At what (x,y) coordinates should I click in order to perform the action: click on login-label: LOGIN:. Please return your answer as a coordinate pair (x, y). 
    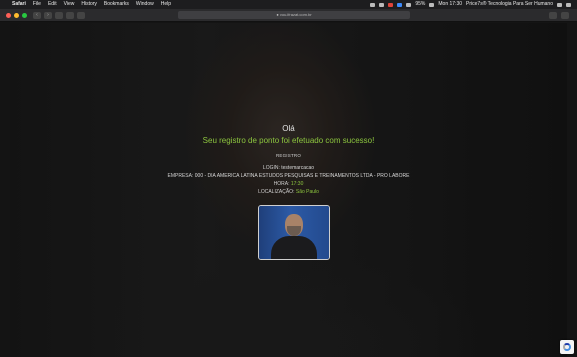
    Looking at the image, I should click on (271, 168).